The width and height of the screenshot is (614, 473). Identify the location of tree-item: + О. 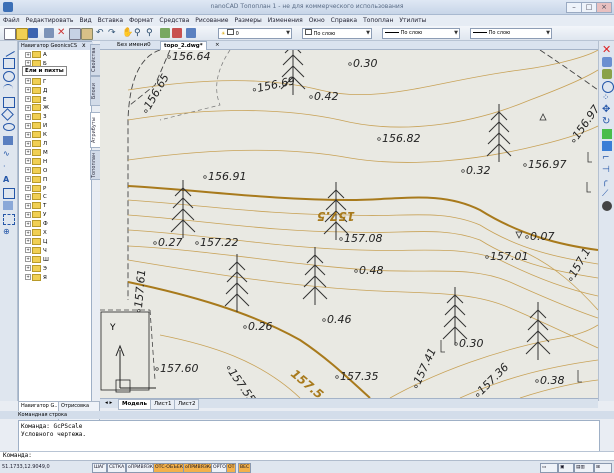
(36, 170).